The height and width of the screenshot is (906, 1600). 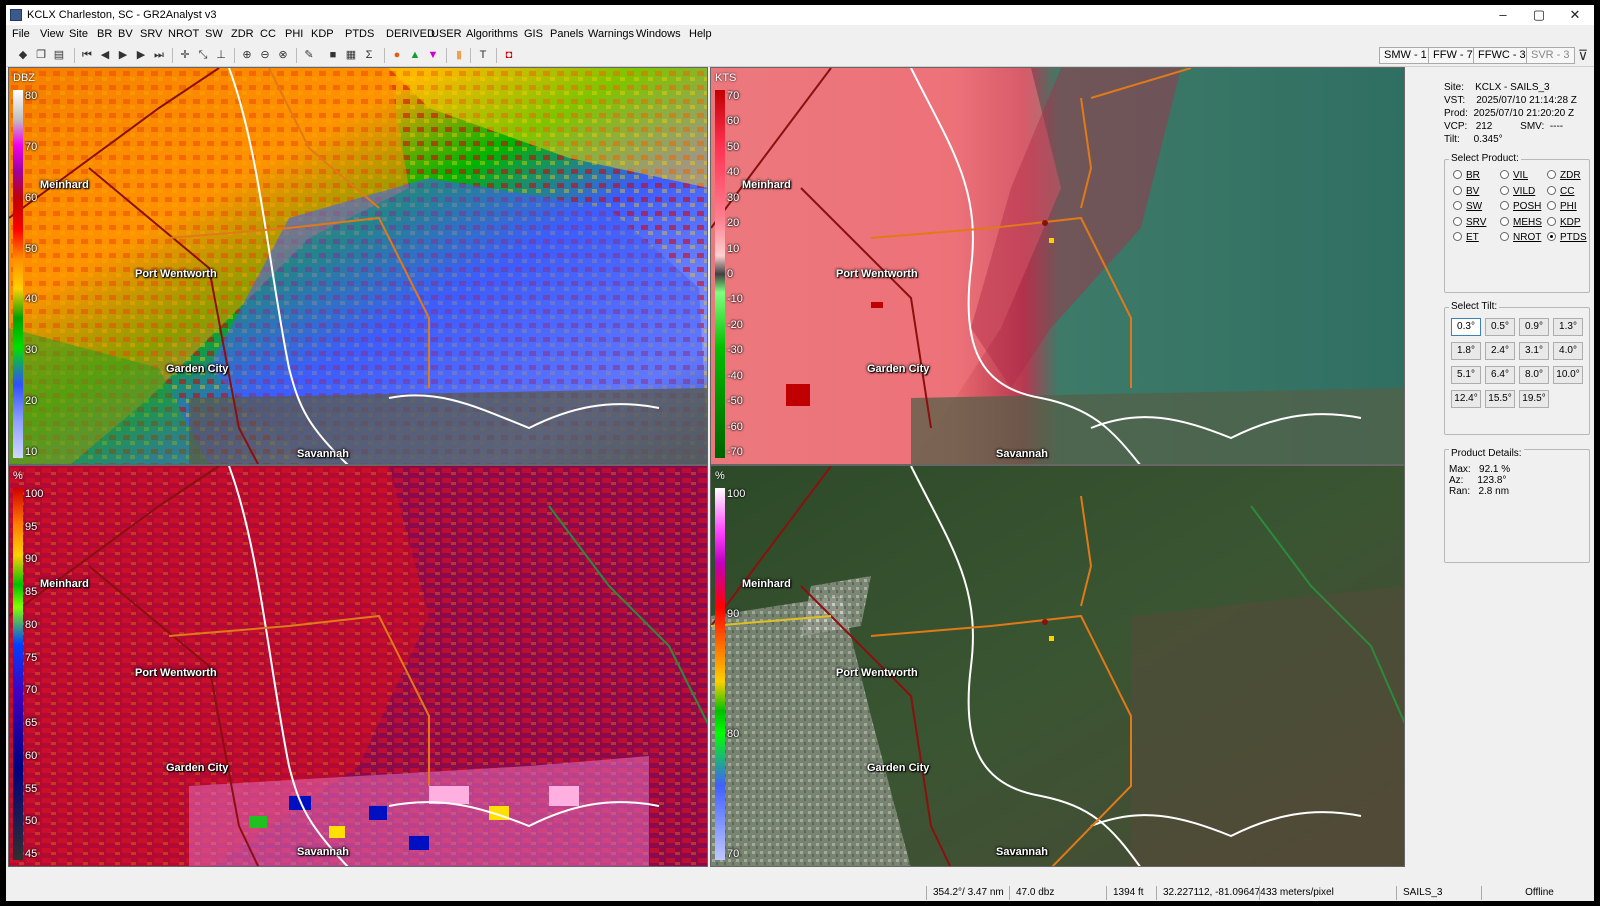 I want to click on filter-icon: ⊽, so click(x=1583, y=55).